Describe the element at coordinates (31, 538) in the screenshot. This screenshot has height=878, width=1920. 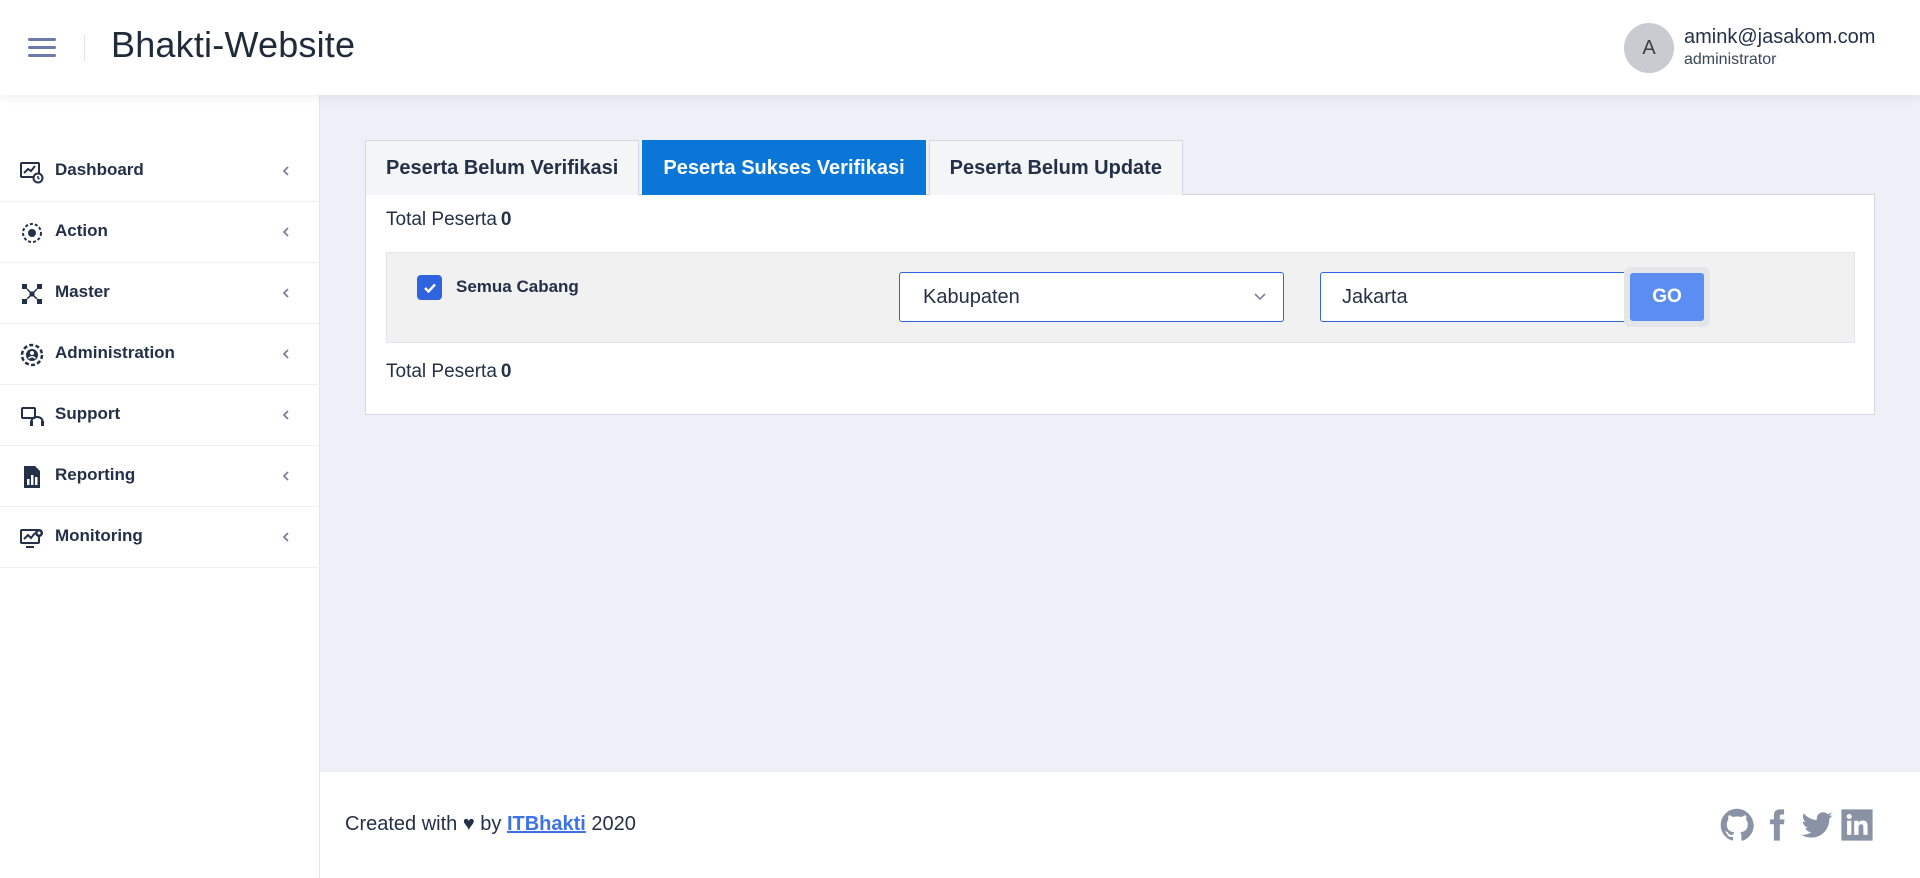
I see `monitoring-icon` at that location.